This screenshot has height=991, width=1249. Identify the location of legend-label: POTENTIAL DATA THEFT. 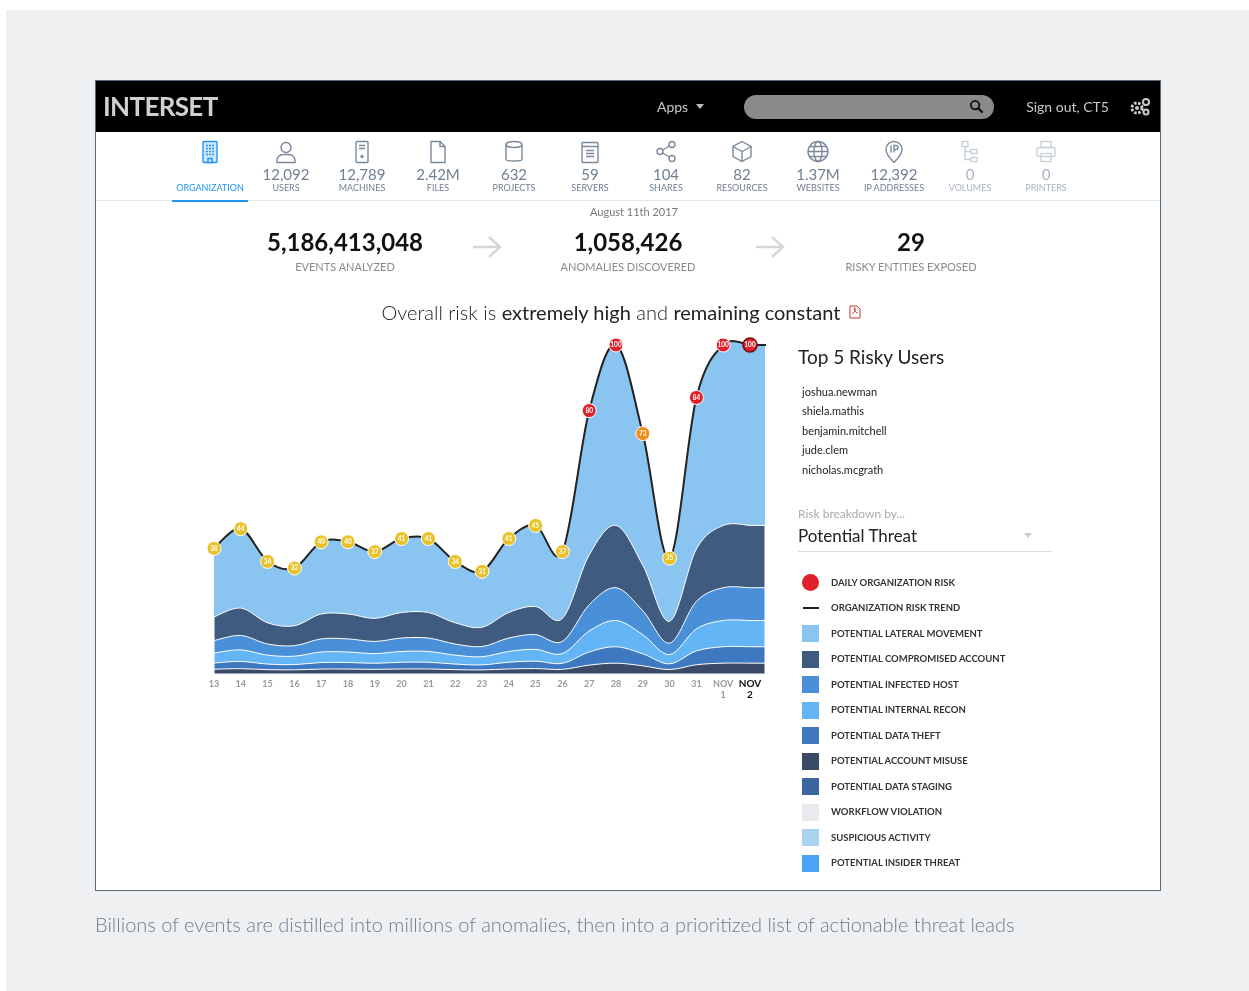
(886, 735).